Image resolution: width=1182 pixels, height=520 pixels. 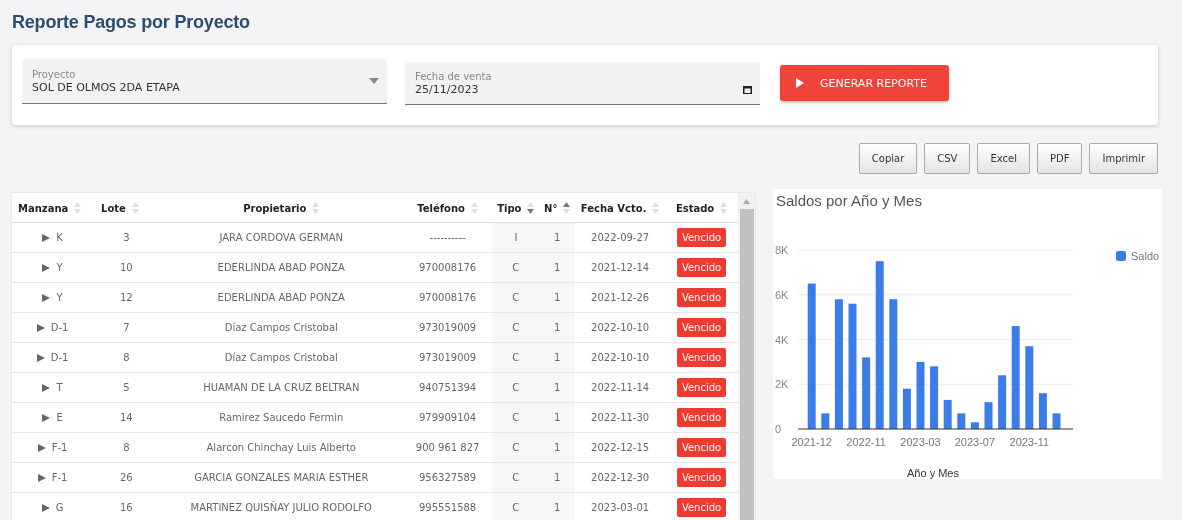 What do you see at coordinates (1123, 158) in the screenshot?
I see `export-button: Imprimir` at bounding box center [1123, 158].